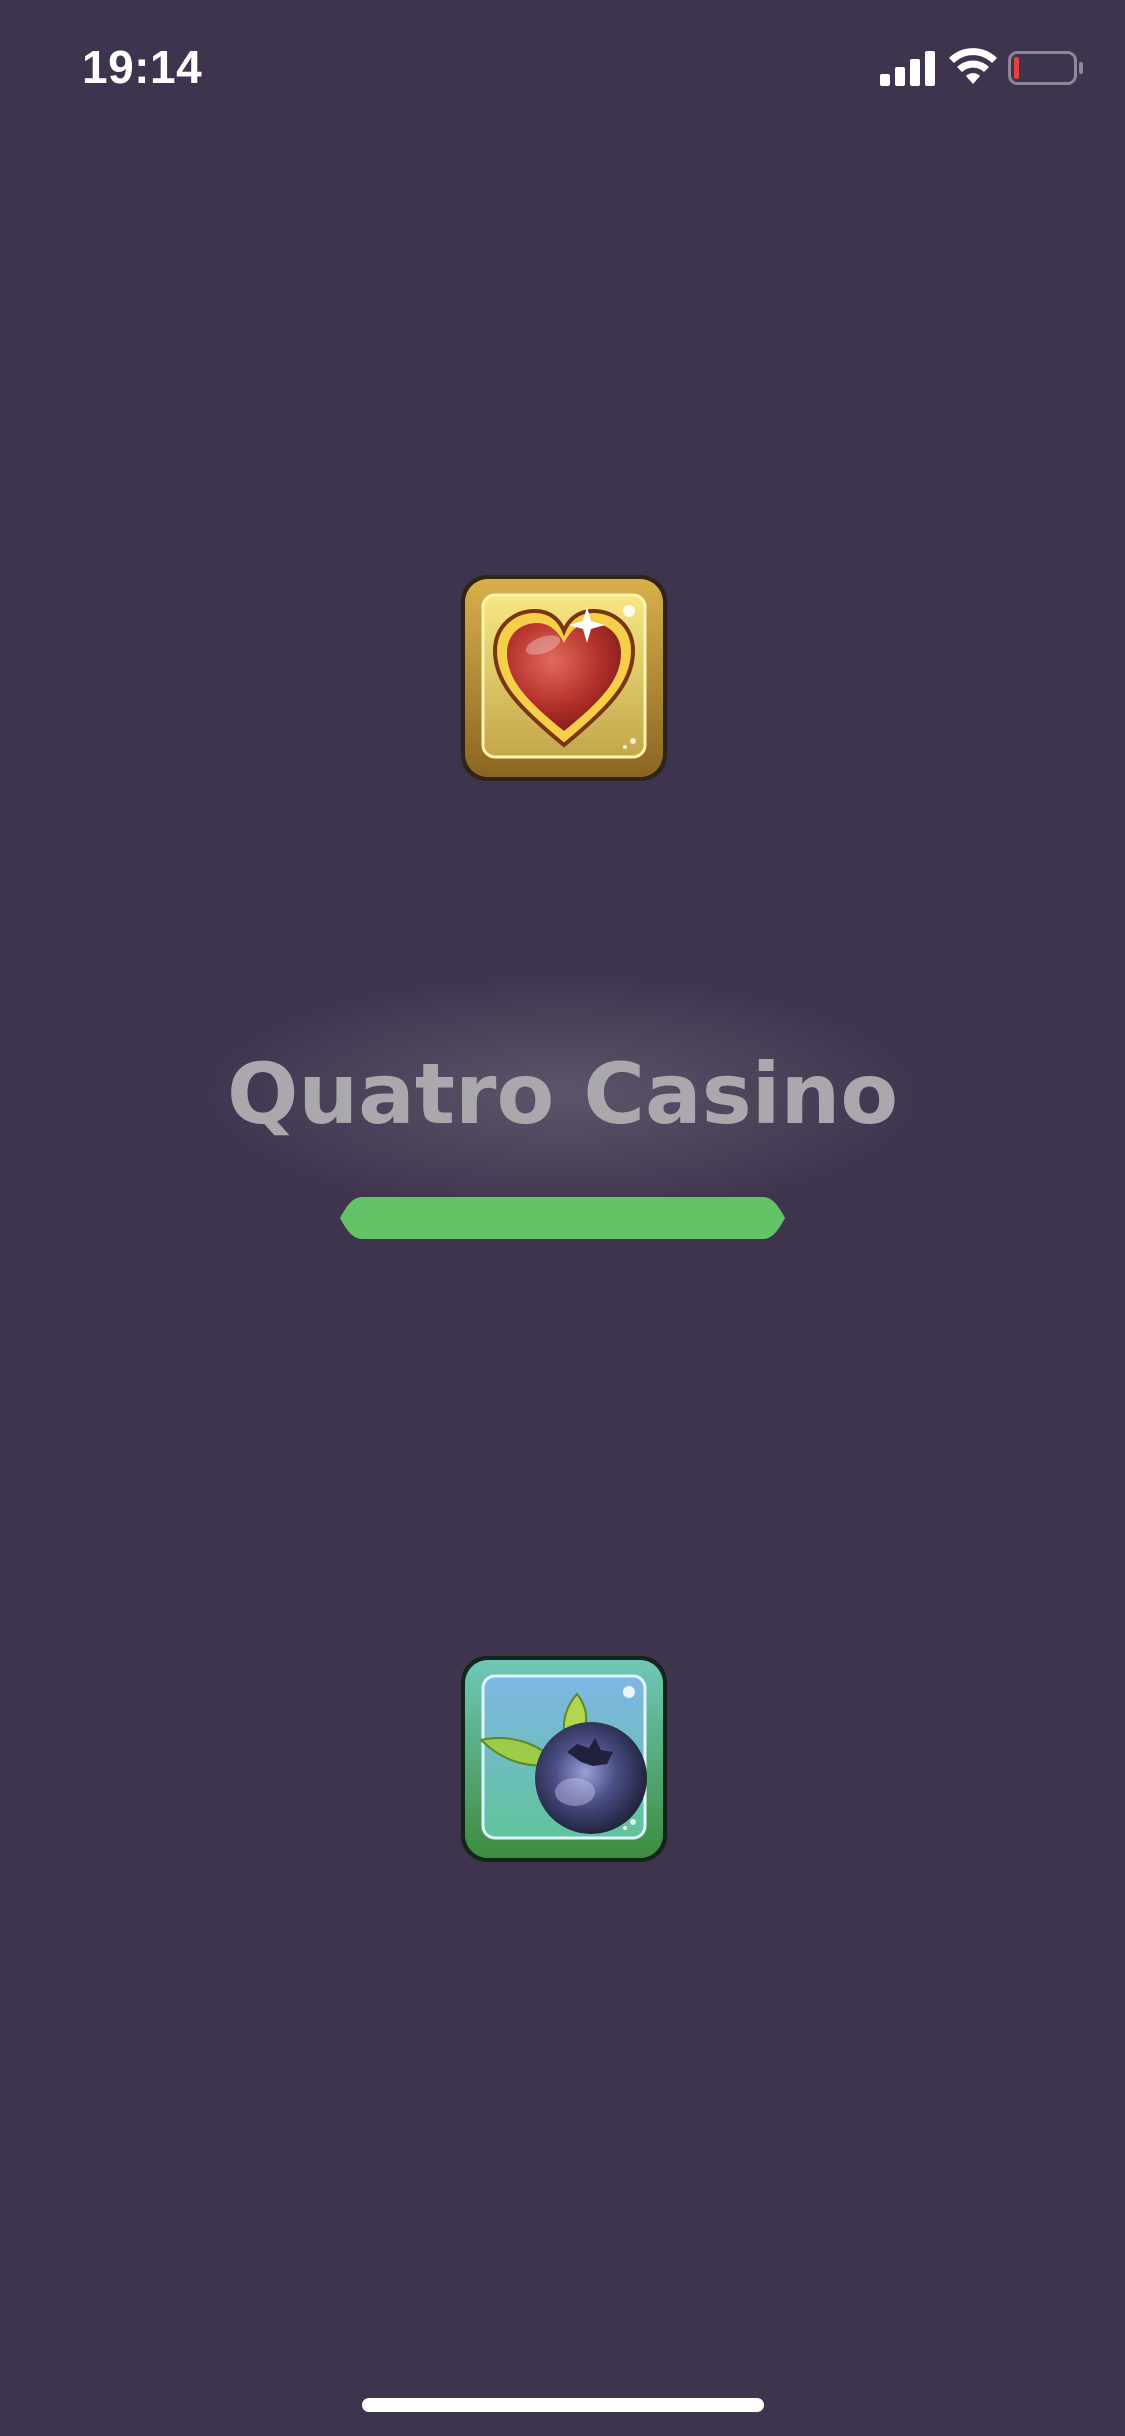 The width and height of the screenshot is (1125, 2436). I want to click on loading-progress-fill, so click(562, 1218).